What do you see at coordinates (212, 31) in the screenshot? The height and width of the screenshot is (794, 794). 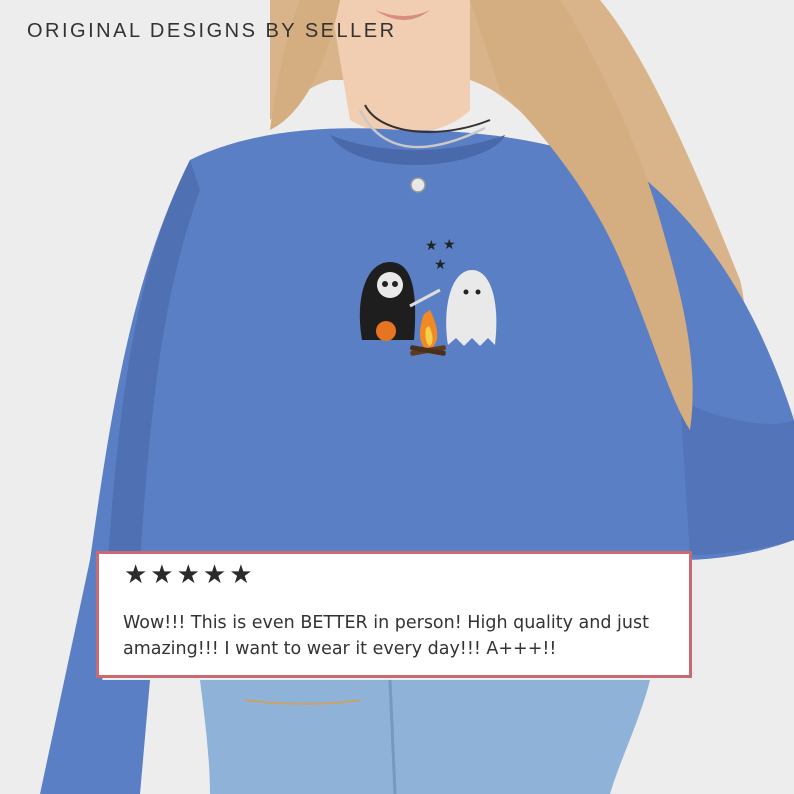 I see `seller-banner: ORIGINAL DESIGNS BY SELLER` at bounding box center [212, 31].